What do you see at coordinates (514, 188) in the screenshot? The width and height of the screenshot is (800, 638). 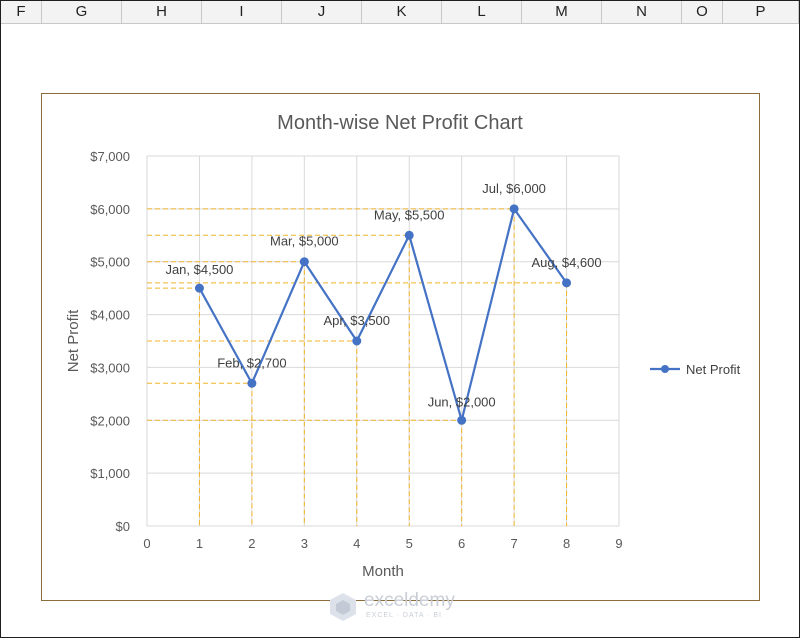 I see `data-label: Jul, $6,000` at bounding box center [514, 188].